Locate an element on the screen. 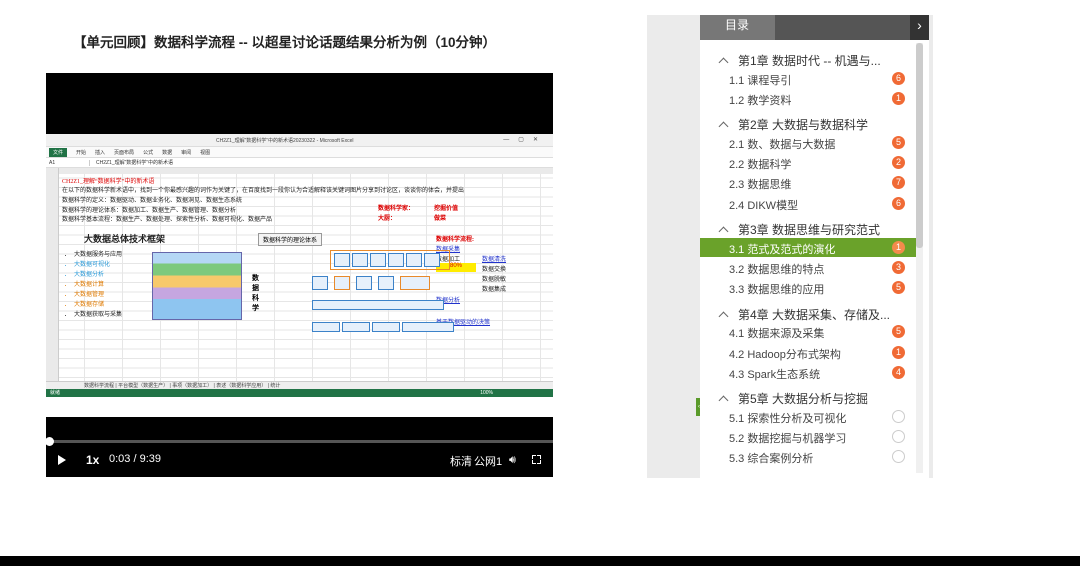 This screenshot has height=566, width=1080. duration: 9:39 is located at coordinates (150, 459).